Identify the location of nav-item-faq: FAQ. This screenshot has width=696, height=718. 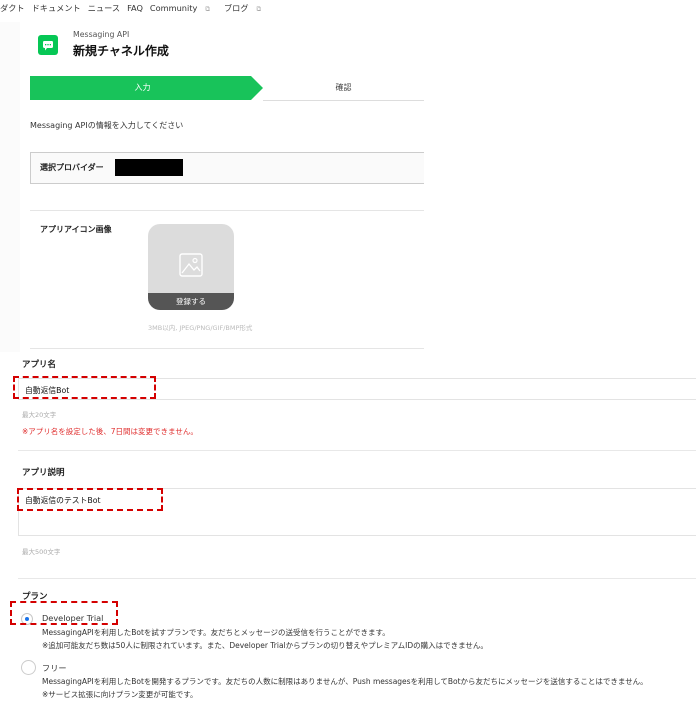
(135, 8).